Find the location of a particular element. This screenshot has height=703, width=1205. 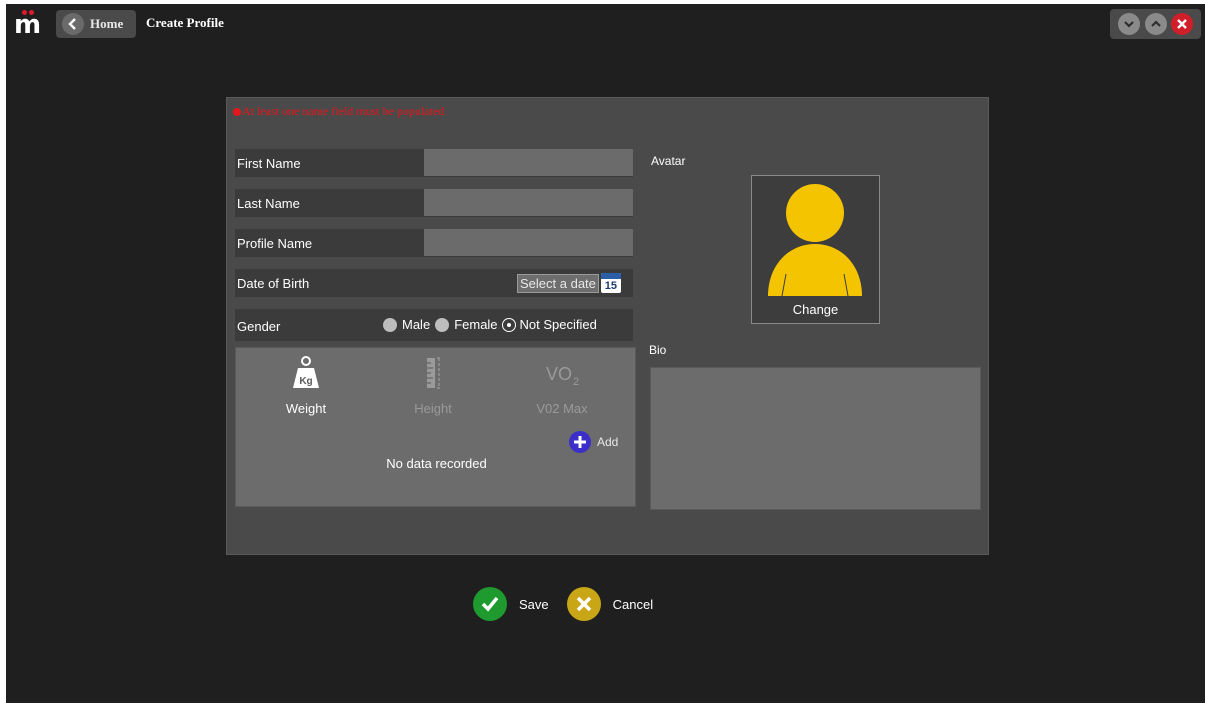

minimize-chevron-down-icon is located at coordinates (1129, 24).